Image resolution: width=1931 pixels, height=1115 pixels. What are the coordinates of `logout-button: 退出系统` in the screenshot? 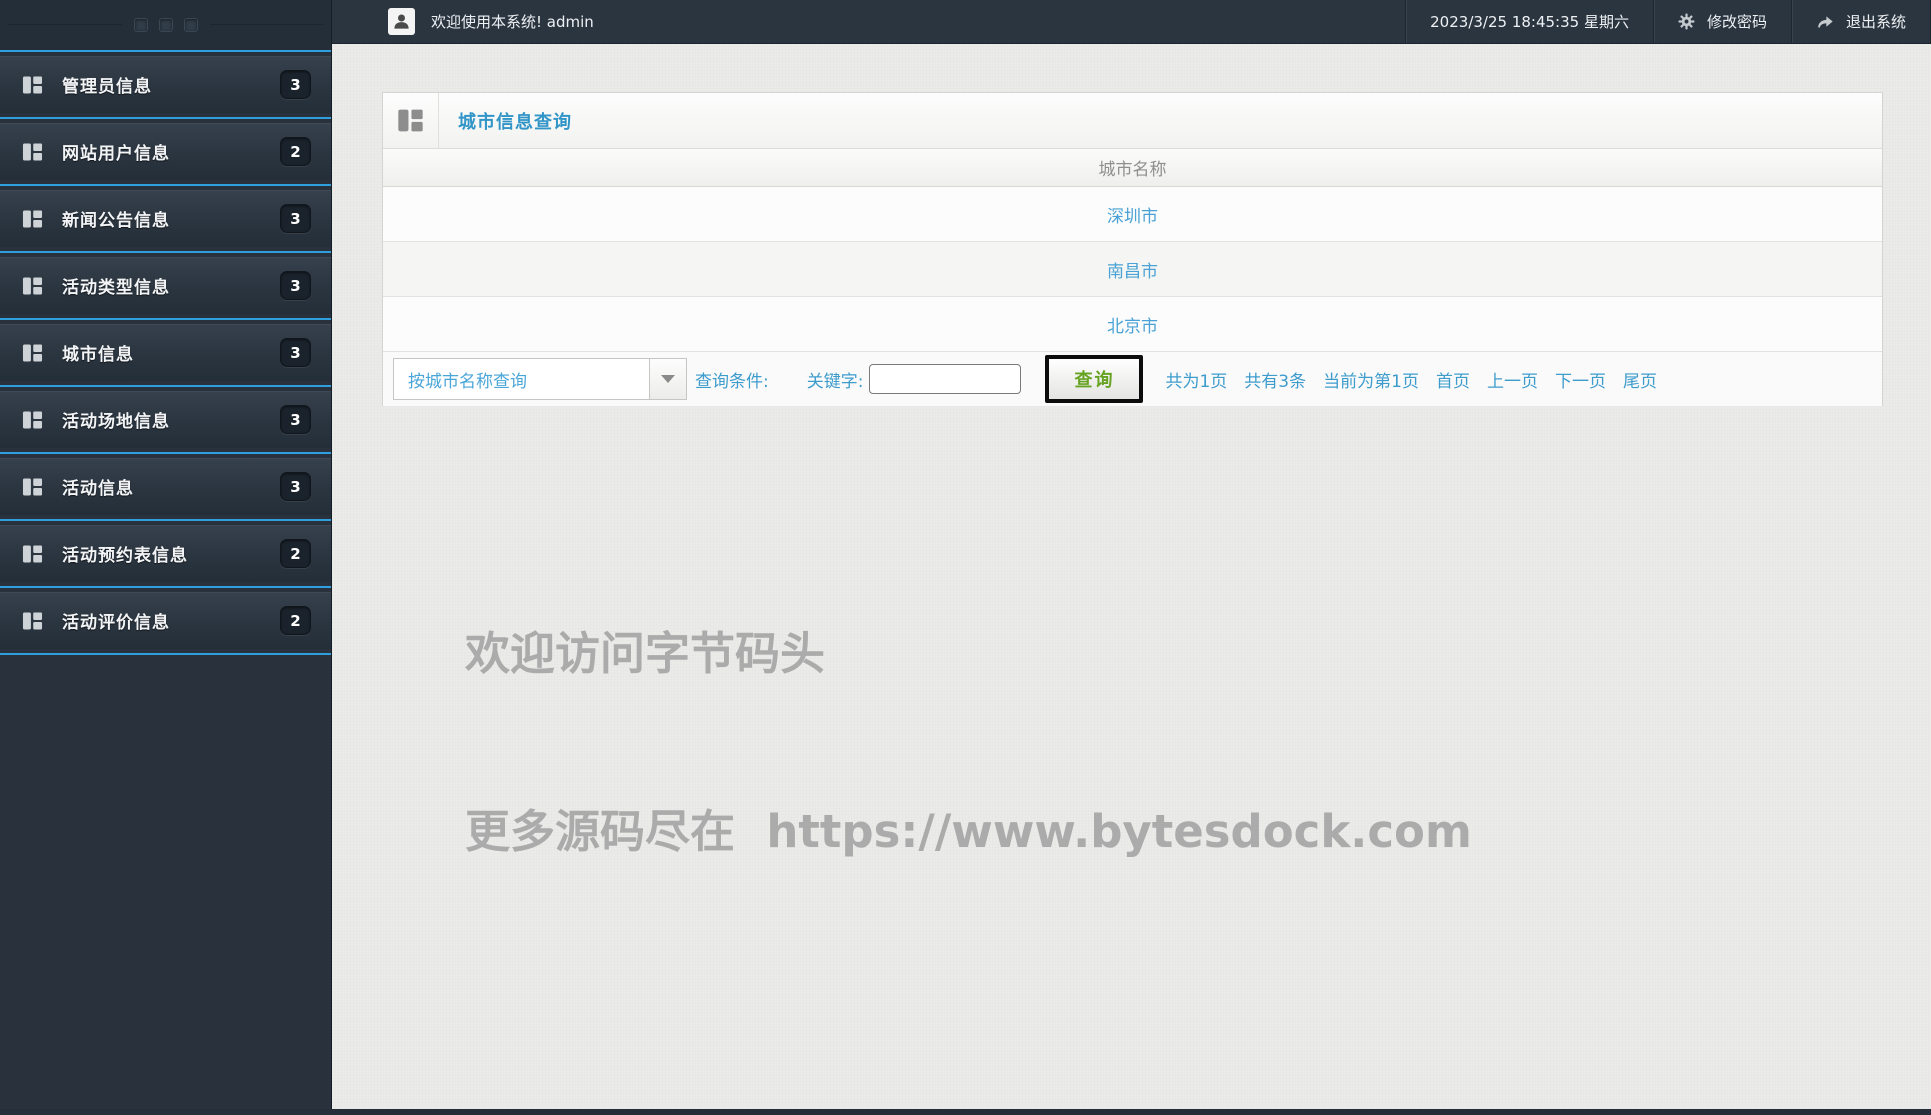 It's located at (1860, 21).